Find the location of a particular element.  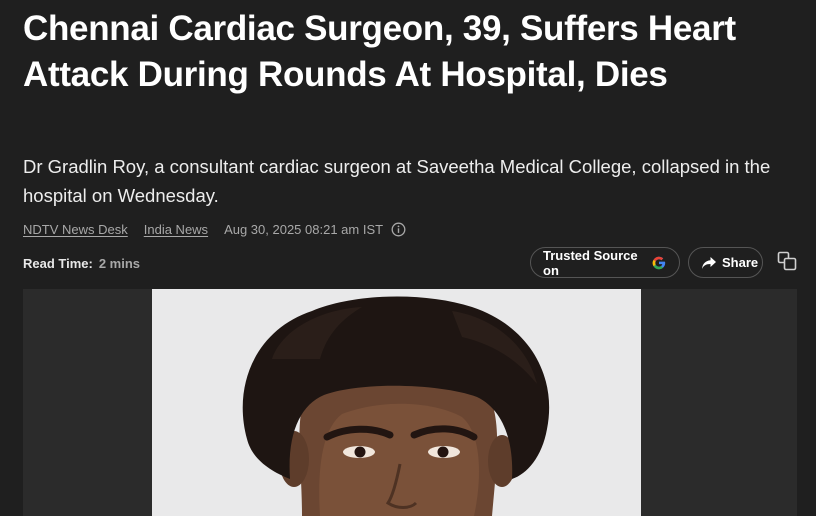

copy-icon is located at coordinates (787, 263).